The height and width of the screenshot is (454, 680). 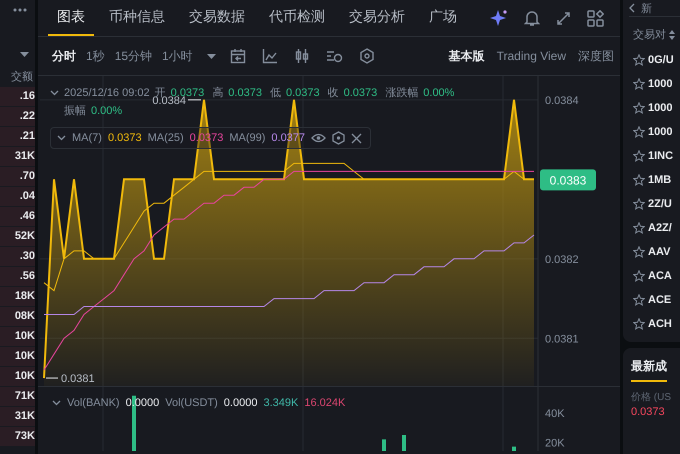 I want to click on line-chart-icon, so click(x=270, y=56).